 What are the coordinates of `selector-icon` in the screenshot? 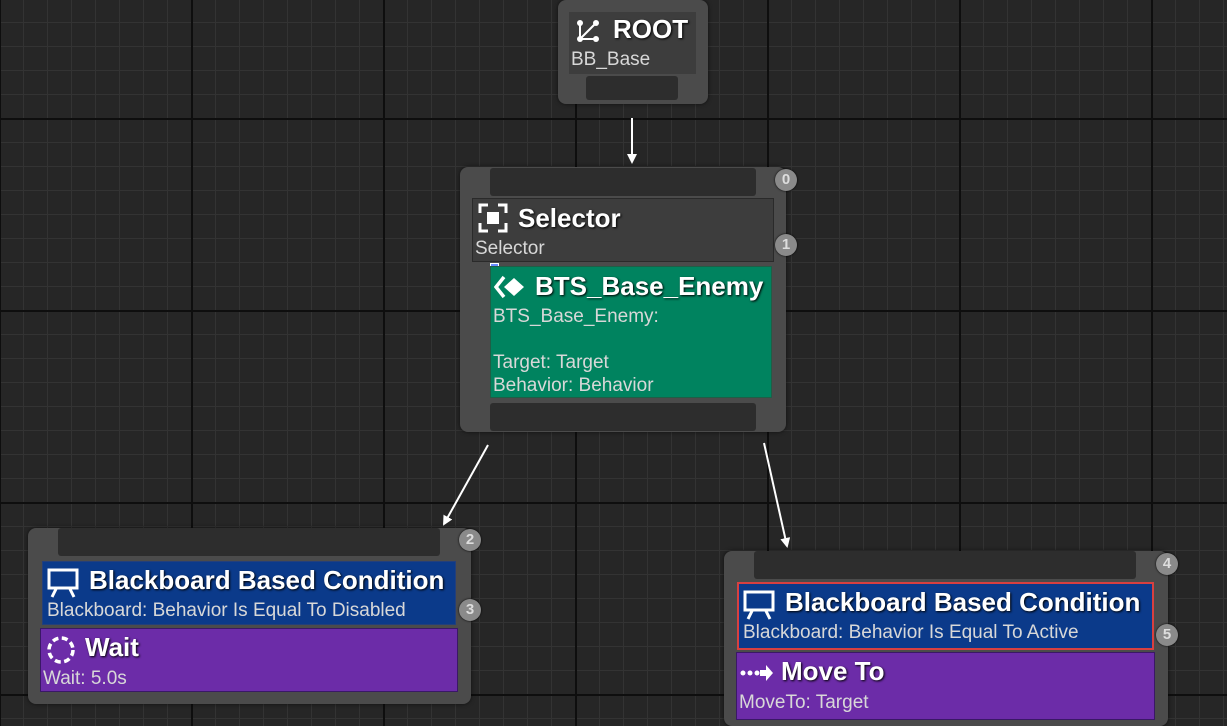 It's located at (493, 218).